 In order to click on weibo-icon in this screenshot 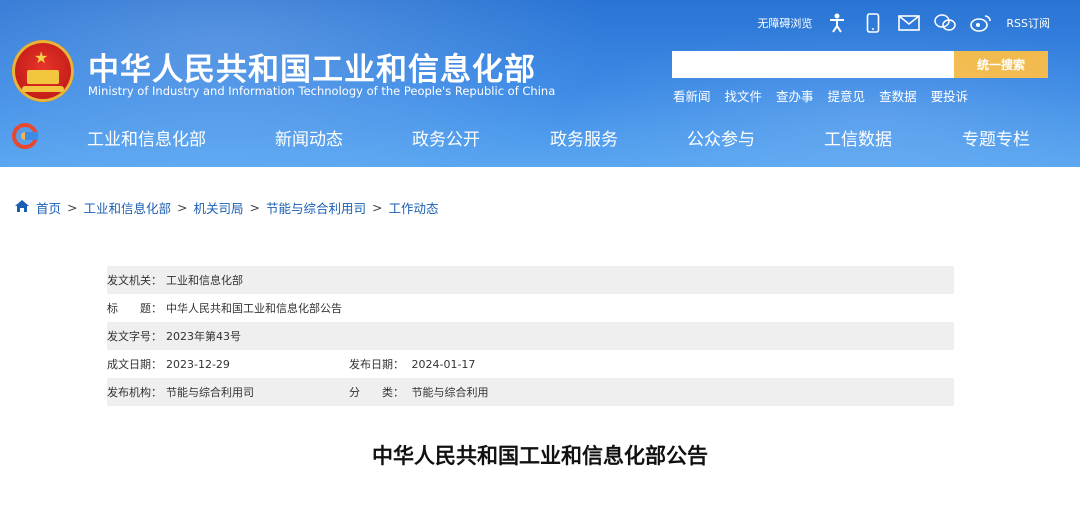, I will do `click(981, 23)`.